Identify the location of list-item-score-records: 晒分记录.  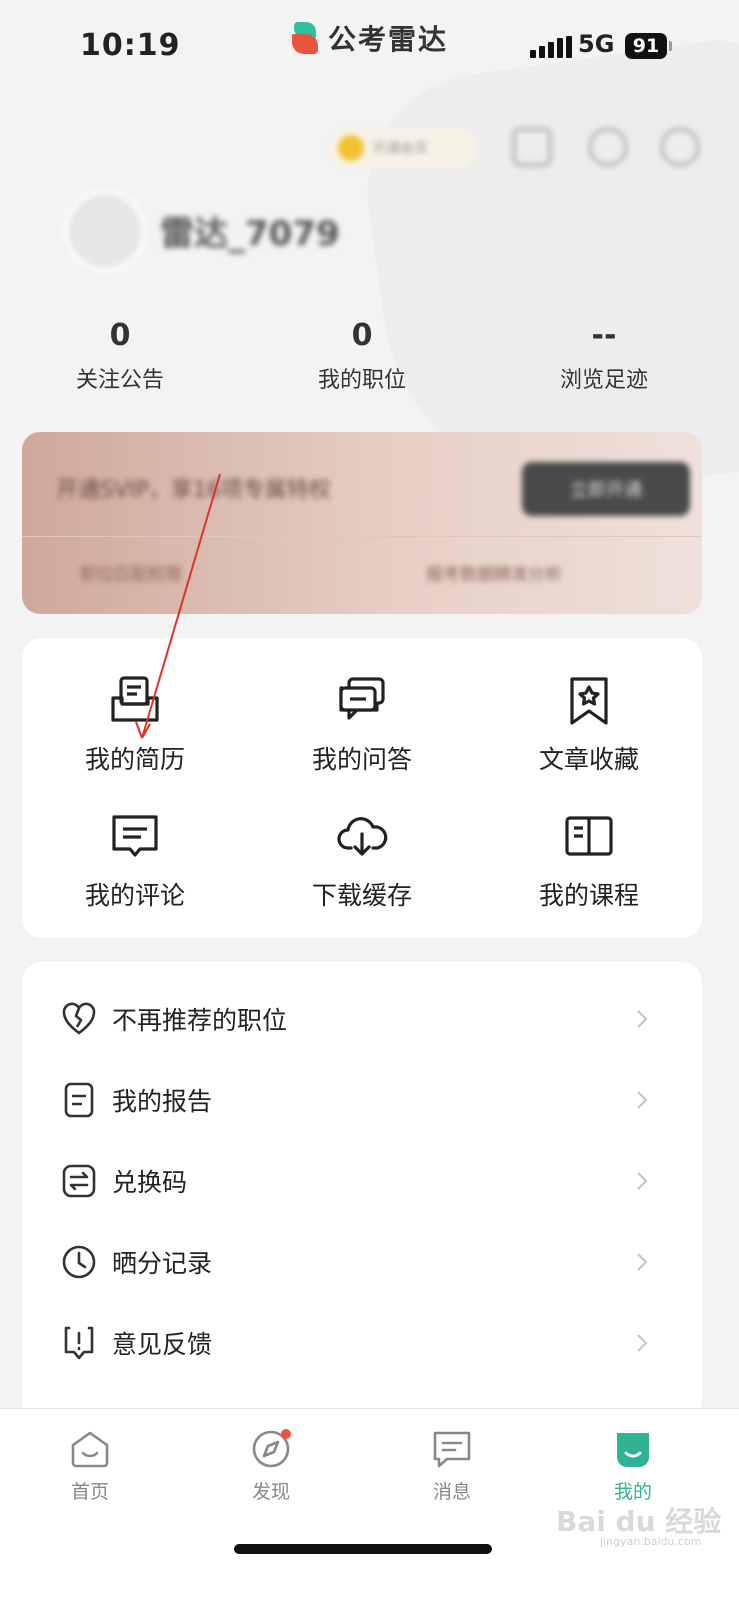
(362, 1261).